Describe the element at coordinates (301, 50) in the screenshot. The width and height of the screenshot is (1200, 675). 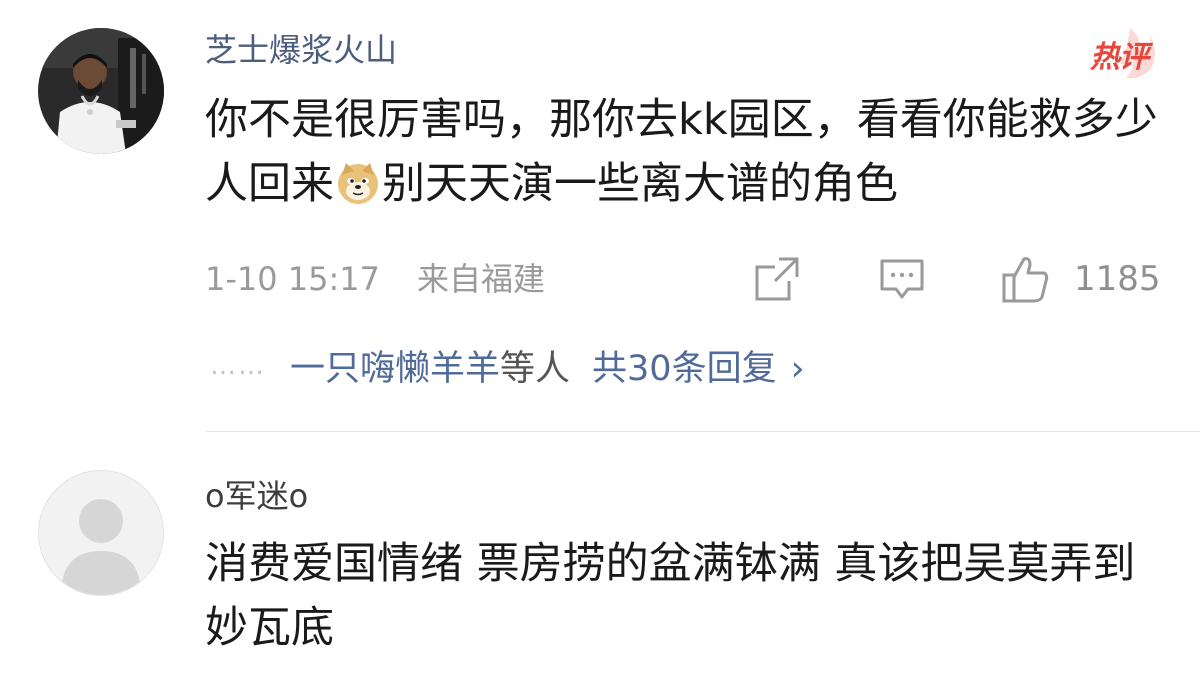
I see `username: 芝士爆浆火山` at that location.